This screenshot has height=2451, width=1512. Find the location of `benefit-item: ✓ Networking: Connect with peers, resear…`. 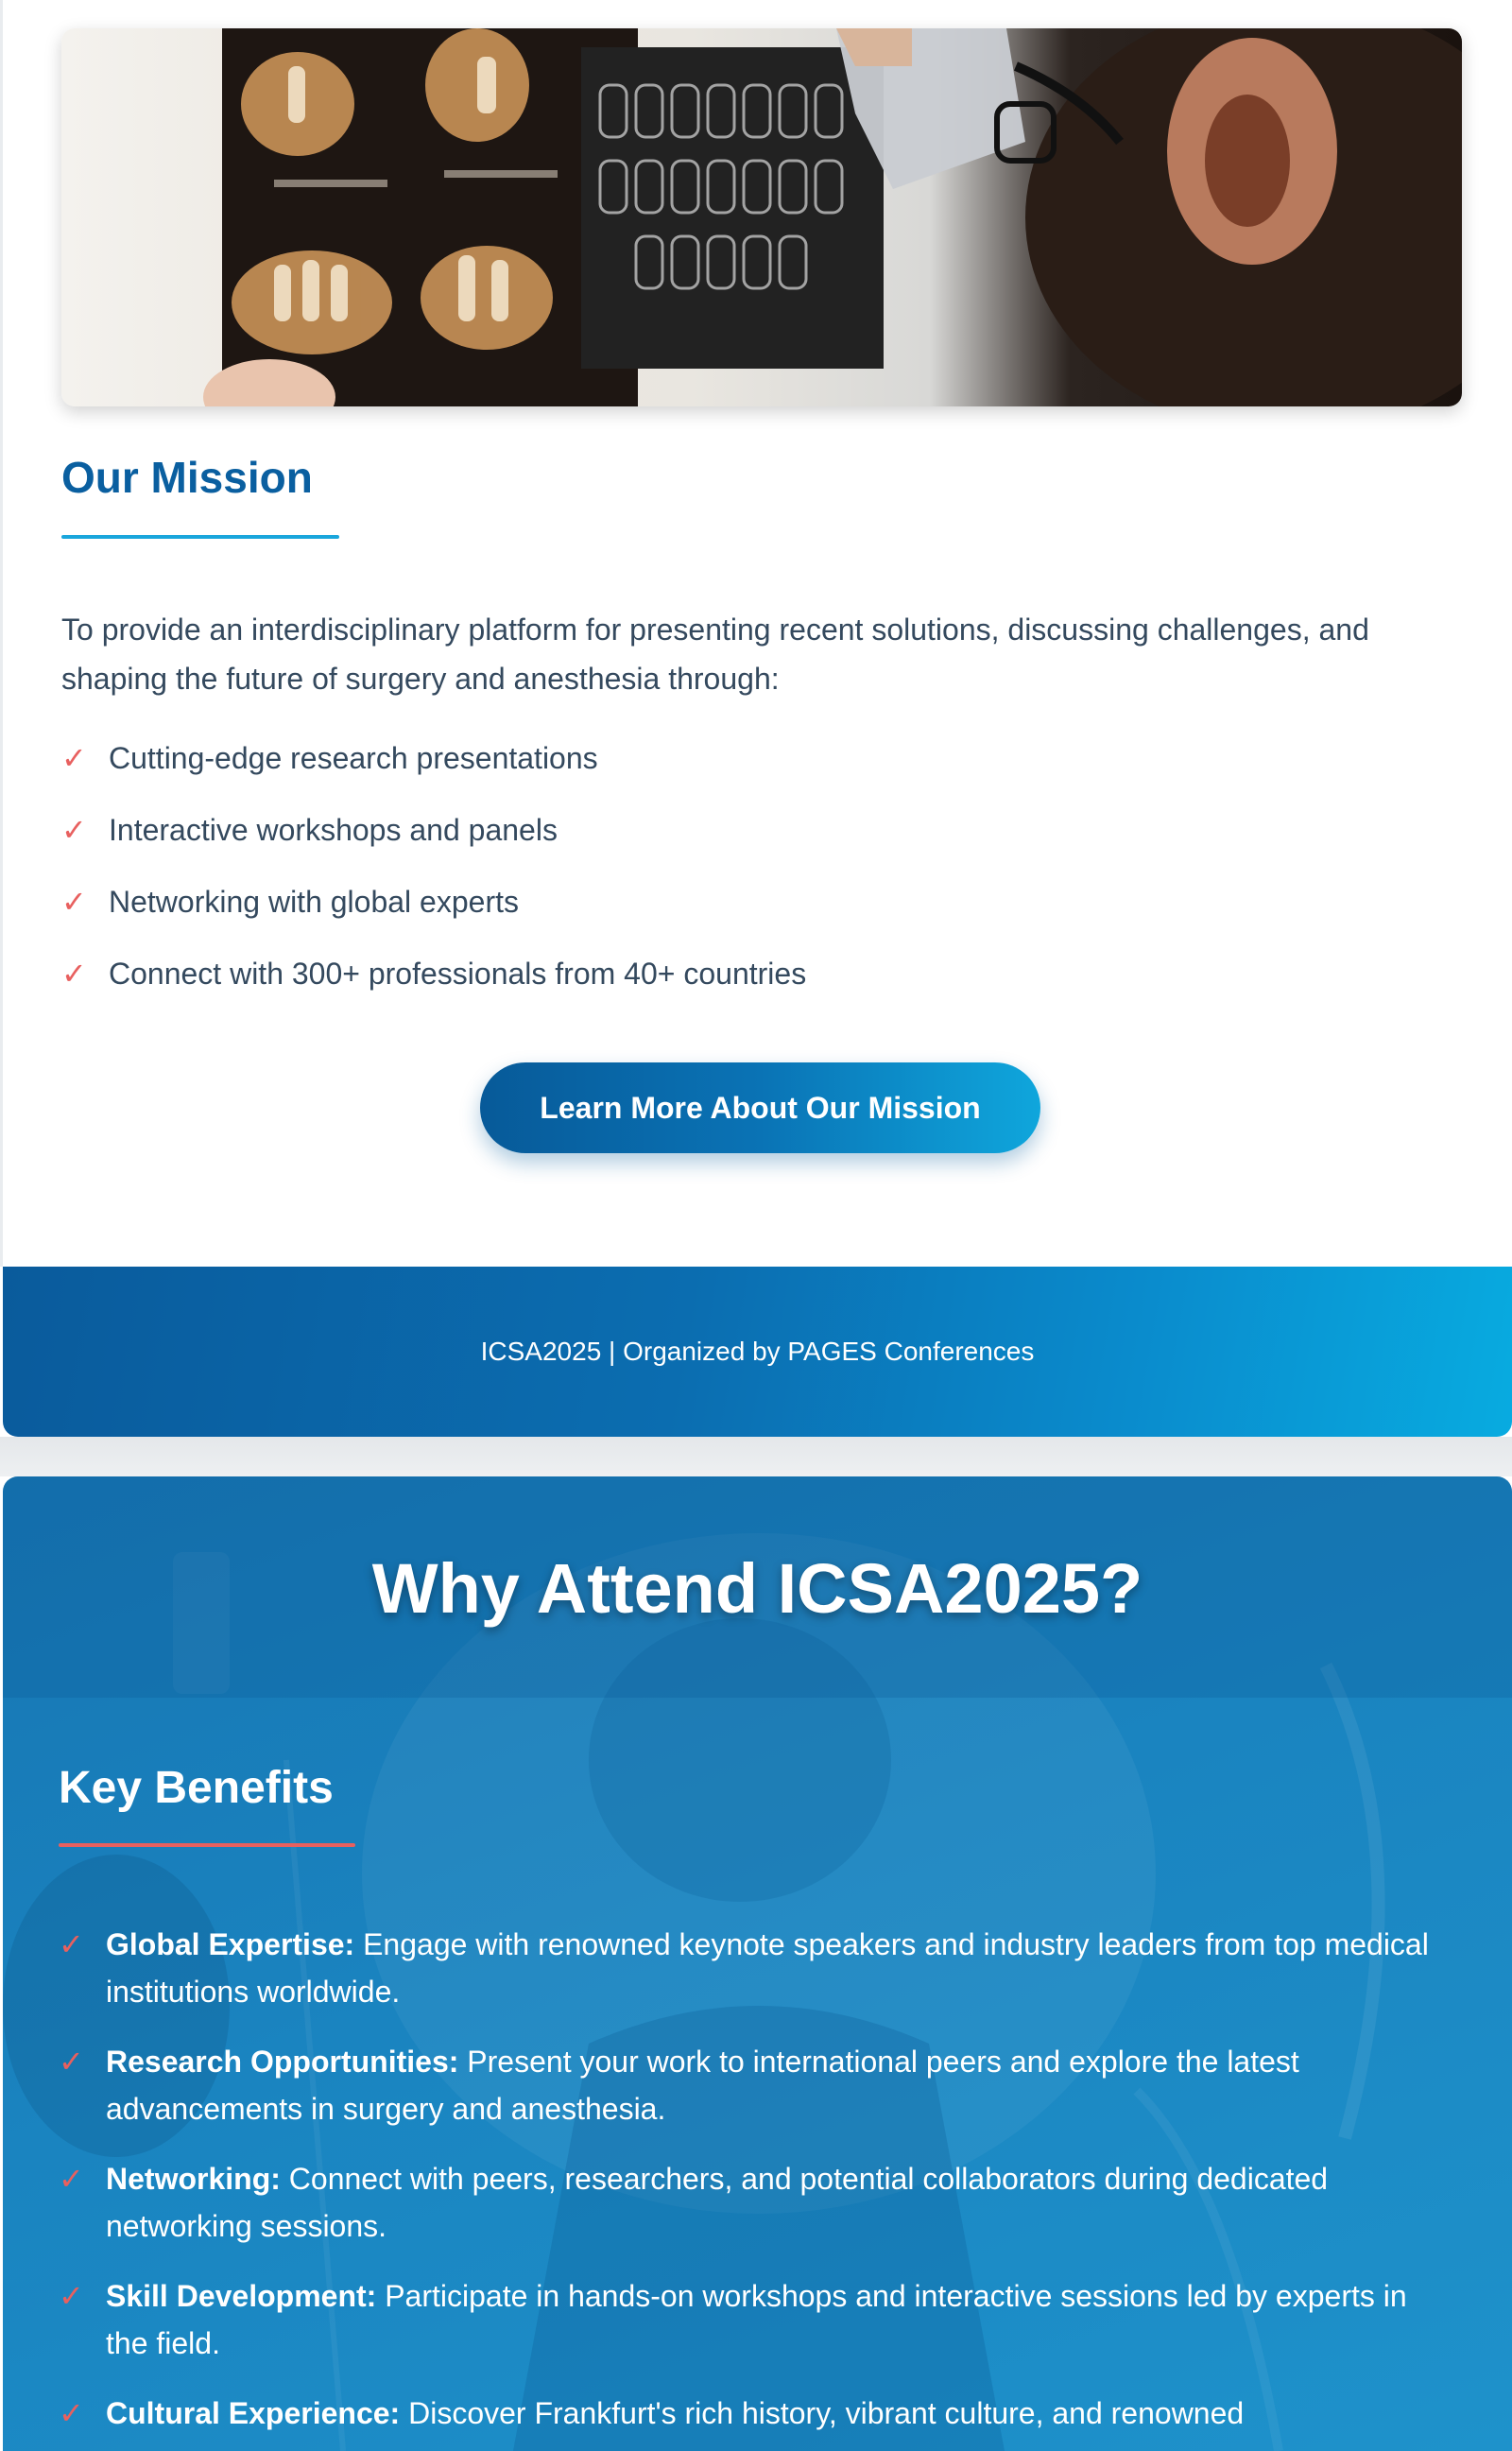

benefit-item: ✓ Networking: Connect with peers, resear… is located at coordinates (758, 2203).